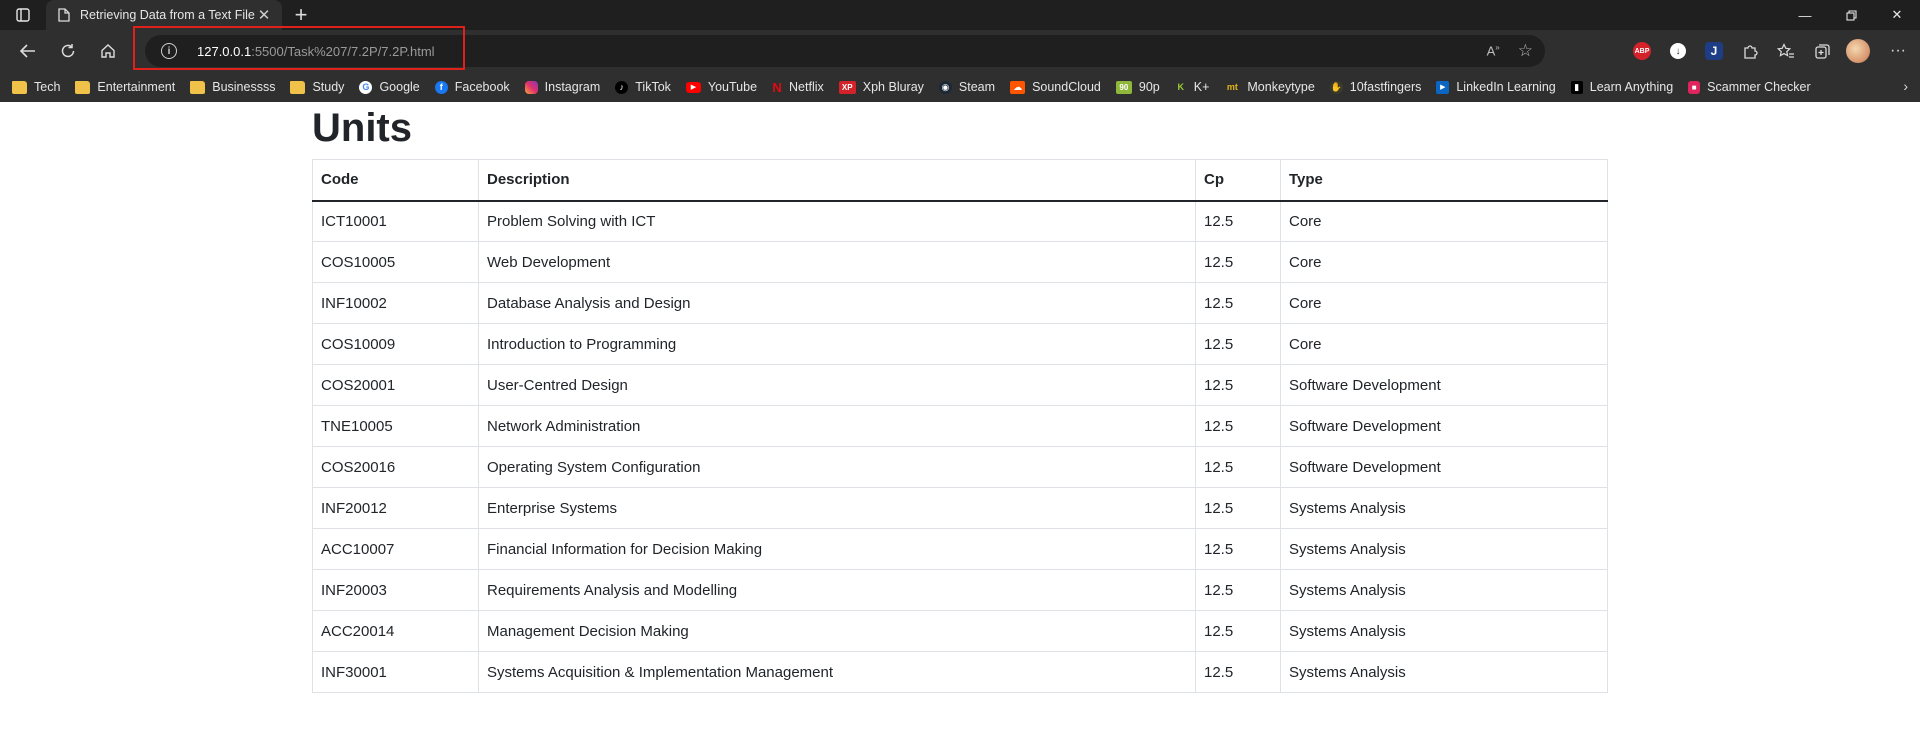 This screenshot has height=755, width=1920. What do you see at coordinates (441, 87) in the screenshot?
I see `facebook-icon: f` at bounding box center [441, 87].